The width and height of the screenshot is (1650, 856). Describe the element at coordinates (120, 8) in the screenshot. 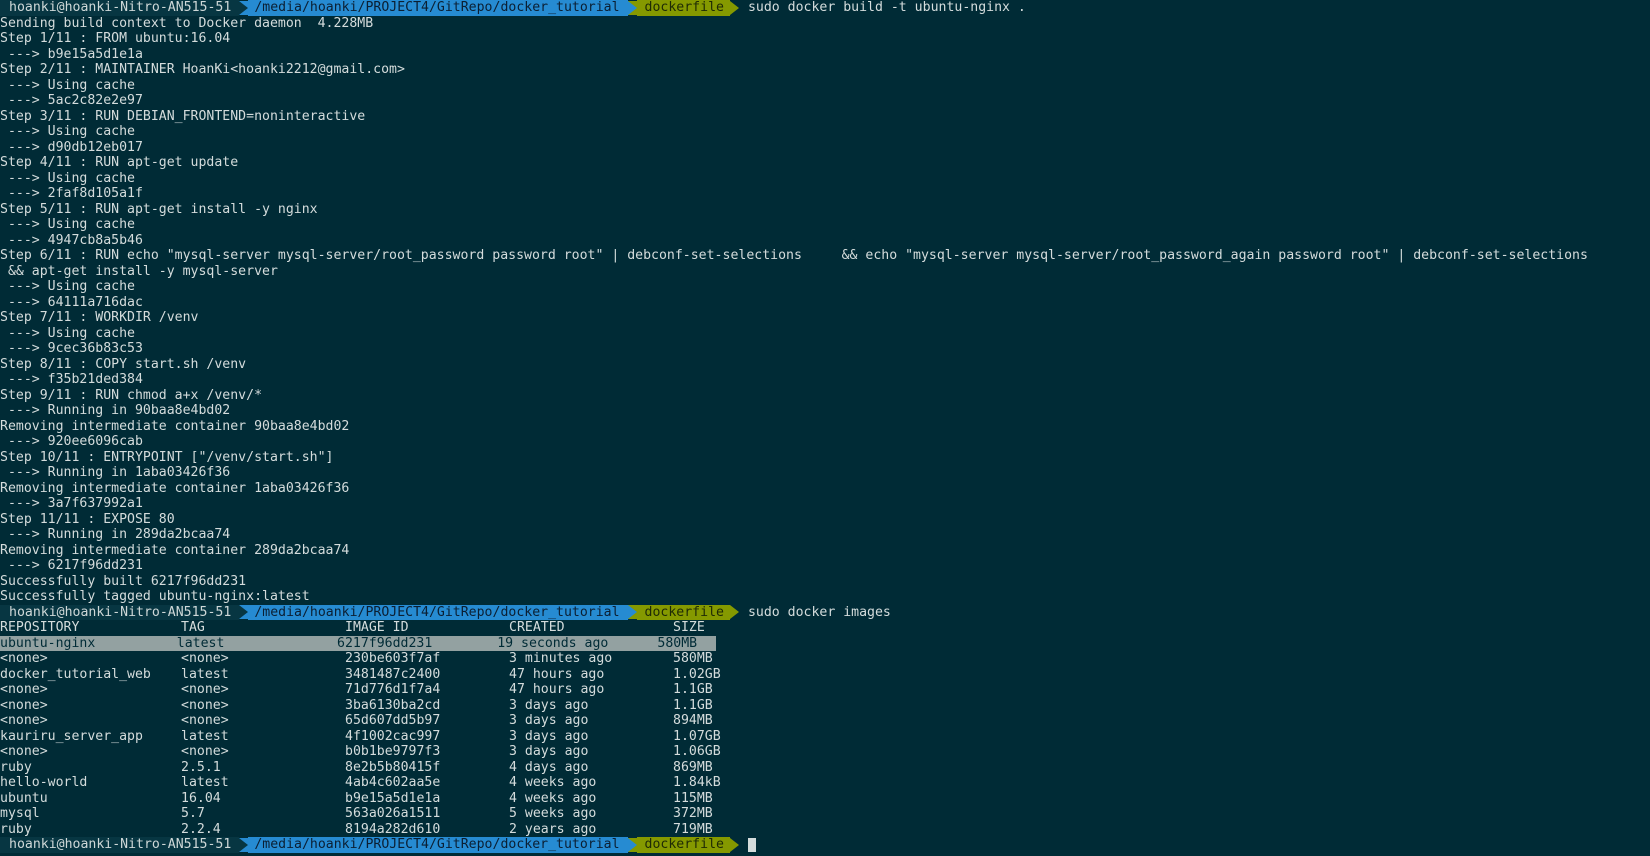

I see `prompt-user: hoanki@hoanki-Nitro-AN515-51` at that location.